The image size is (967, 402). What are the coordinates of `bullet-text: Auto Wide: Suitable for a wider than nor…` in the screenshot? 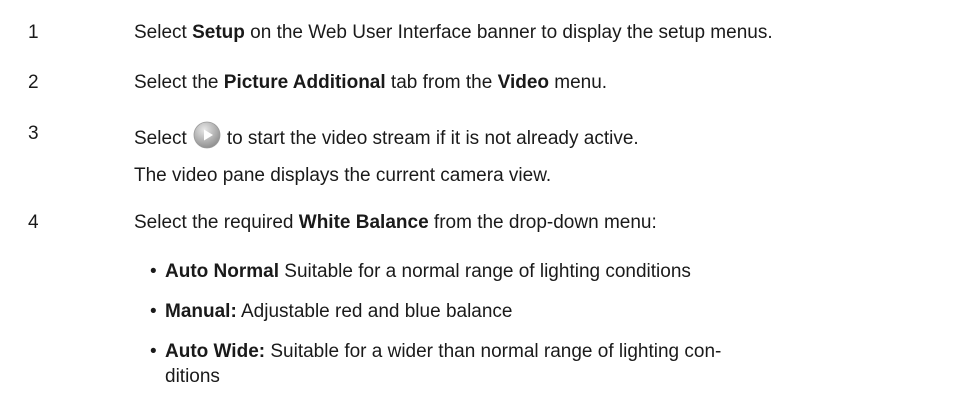 It's located at (443, 352).